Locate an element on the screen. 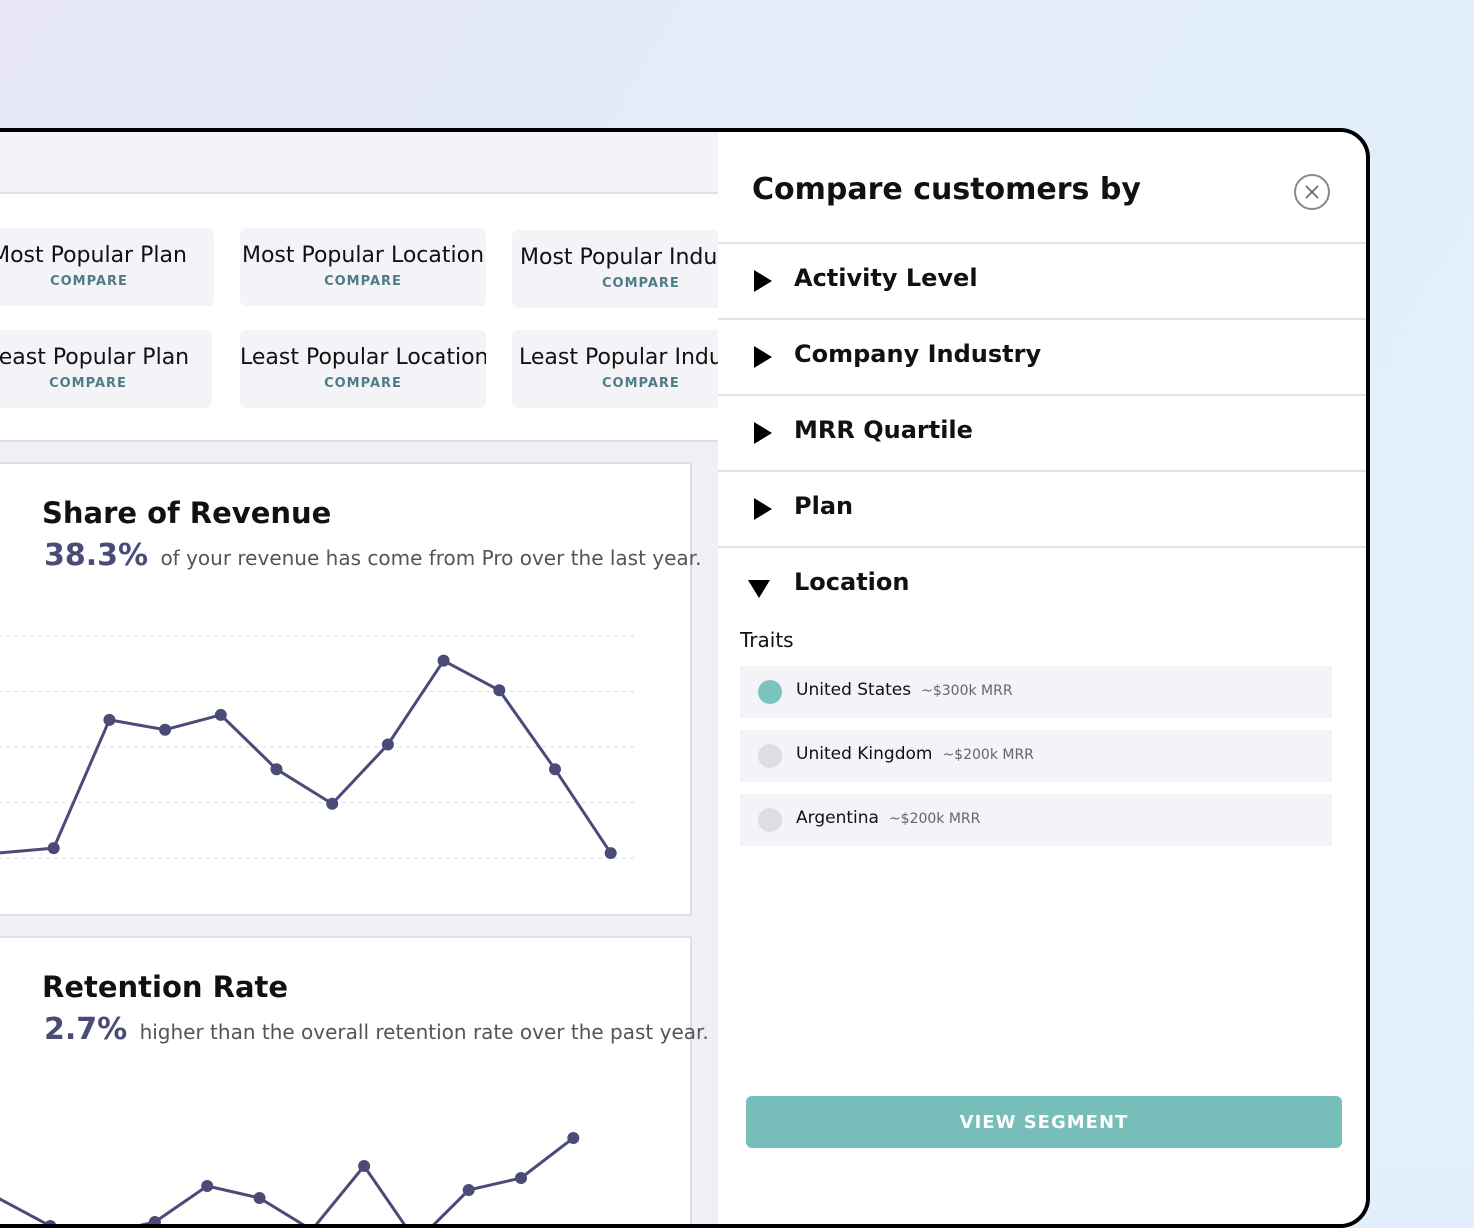 This screenshot has height=1228, width=1474. trait-united-kingdom: United Kingdom ~$200k MRR is located at coordinates (1036, 756).